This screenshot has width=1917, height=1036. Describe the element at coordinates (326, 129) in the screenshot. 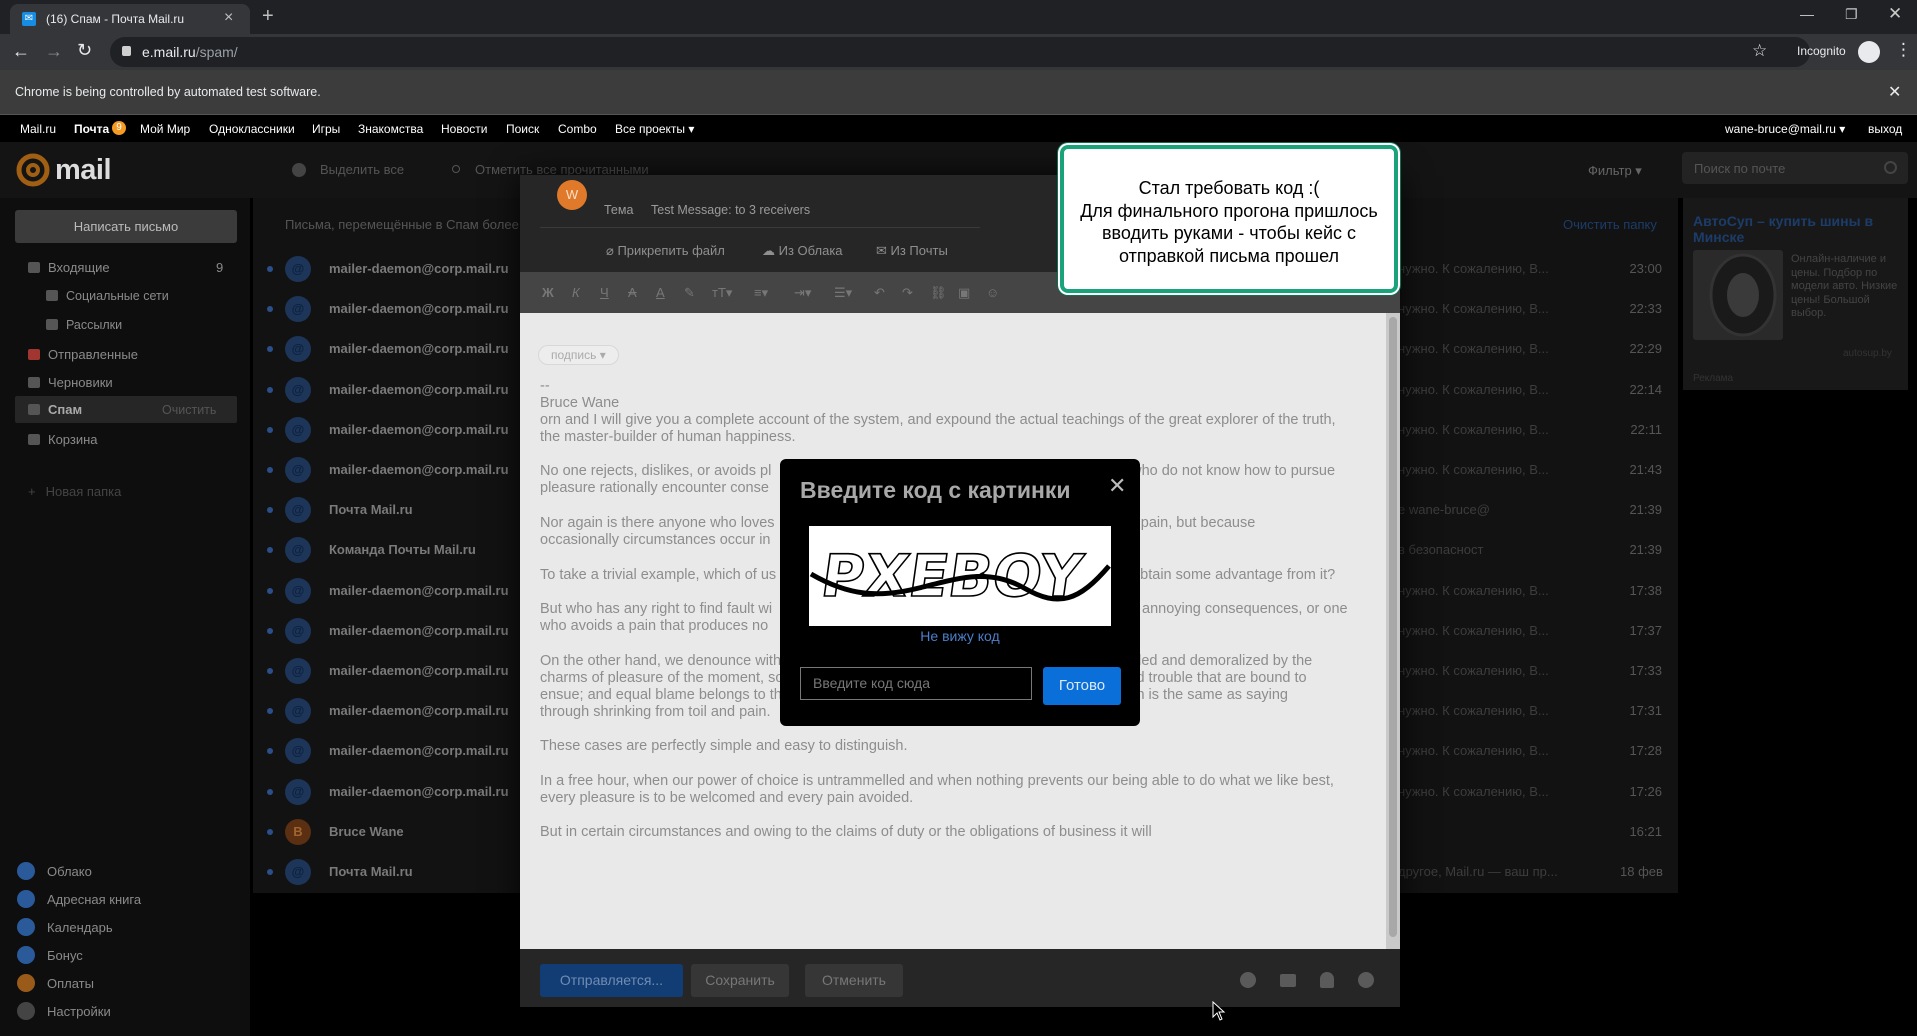

I see `nav-games: Игры` at that location.